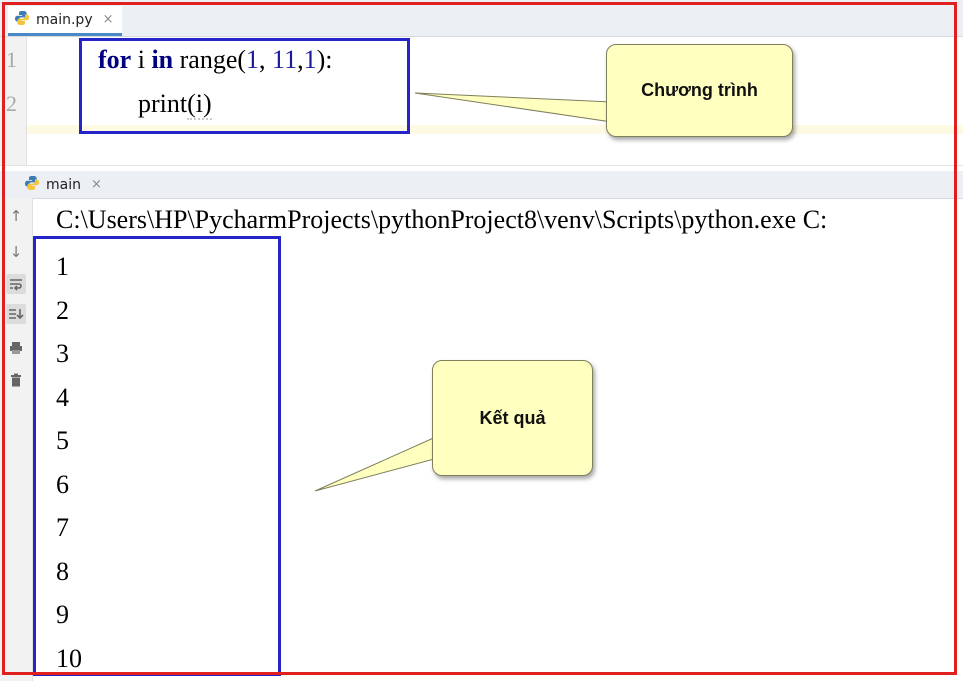  I want to click on callout-pointer-result, so click(376, 463).